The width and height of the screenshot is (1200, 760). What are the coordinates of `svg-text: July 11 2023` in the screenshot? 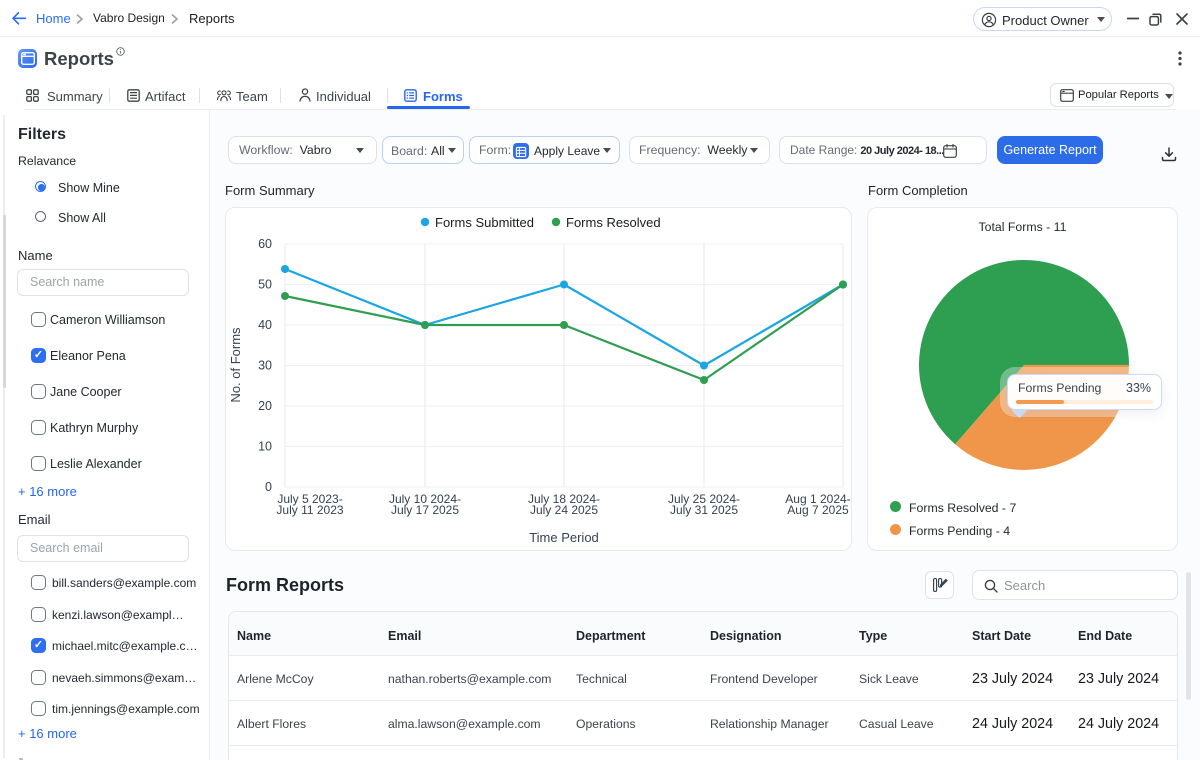 It's located at (309, 510).